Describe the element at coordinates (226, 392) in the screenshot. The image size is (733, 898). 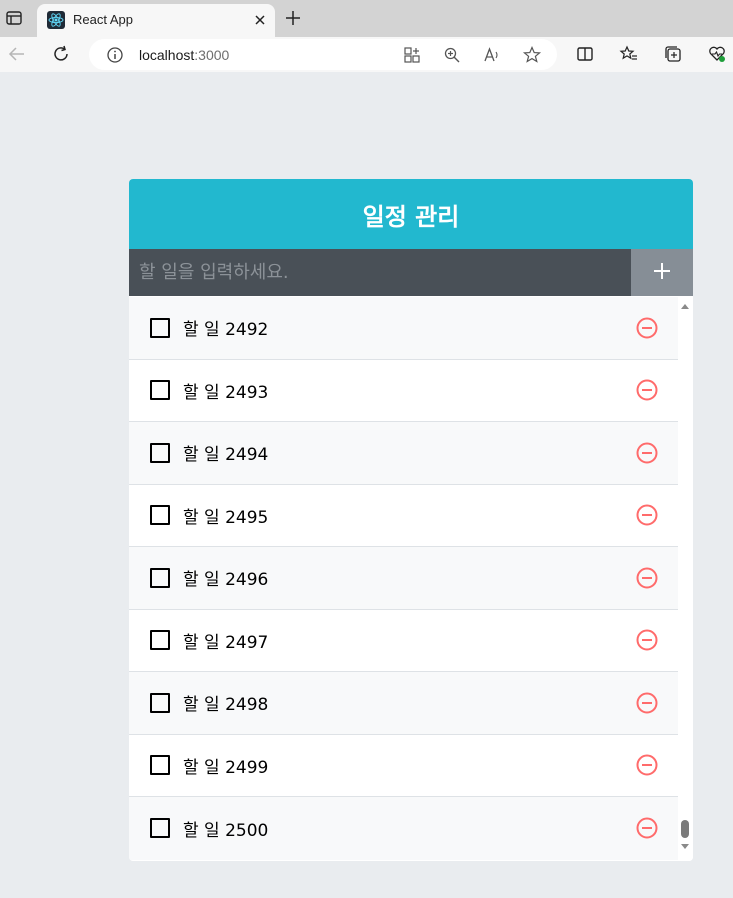
I see `todo-text: 할 일 2493` at that location.